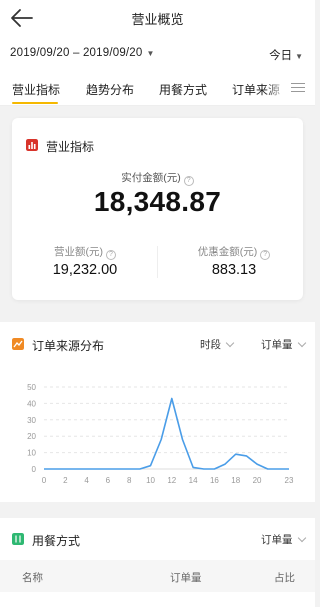  I want to click on discount-label-text: 优惠金额(元), so click(227, 252).